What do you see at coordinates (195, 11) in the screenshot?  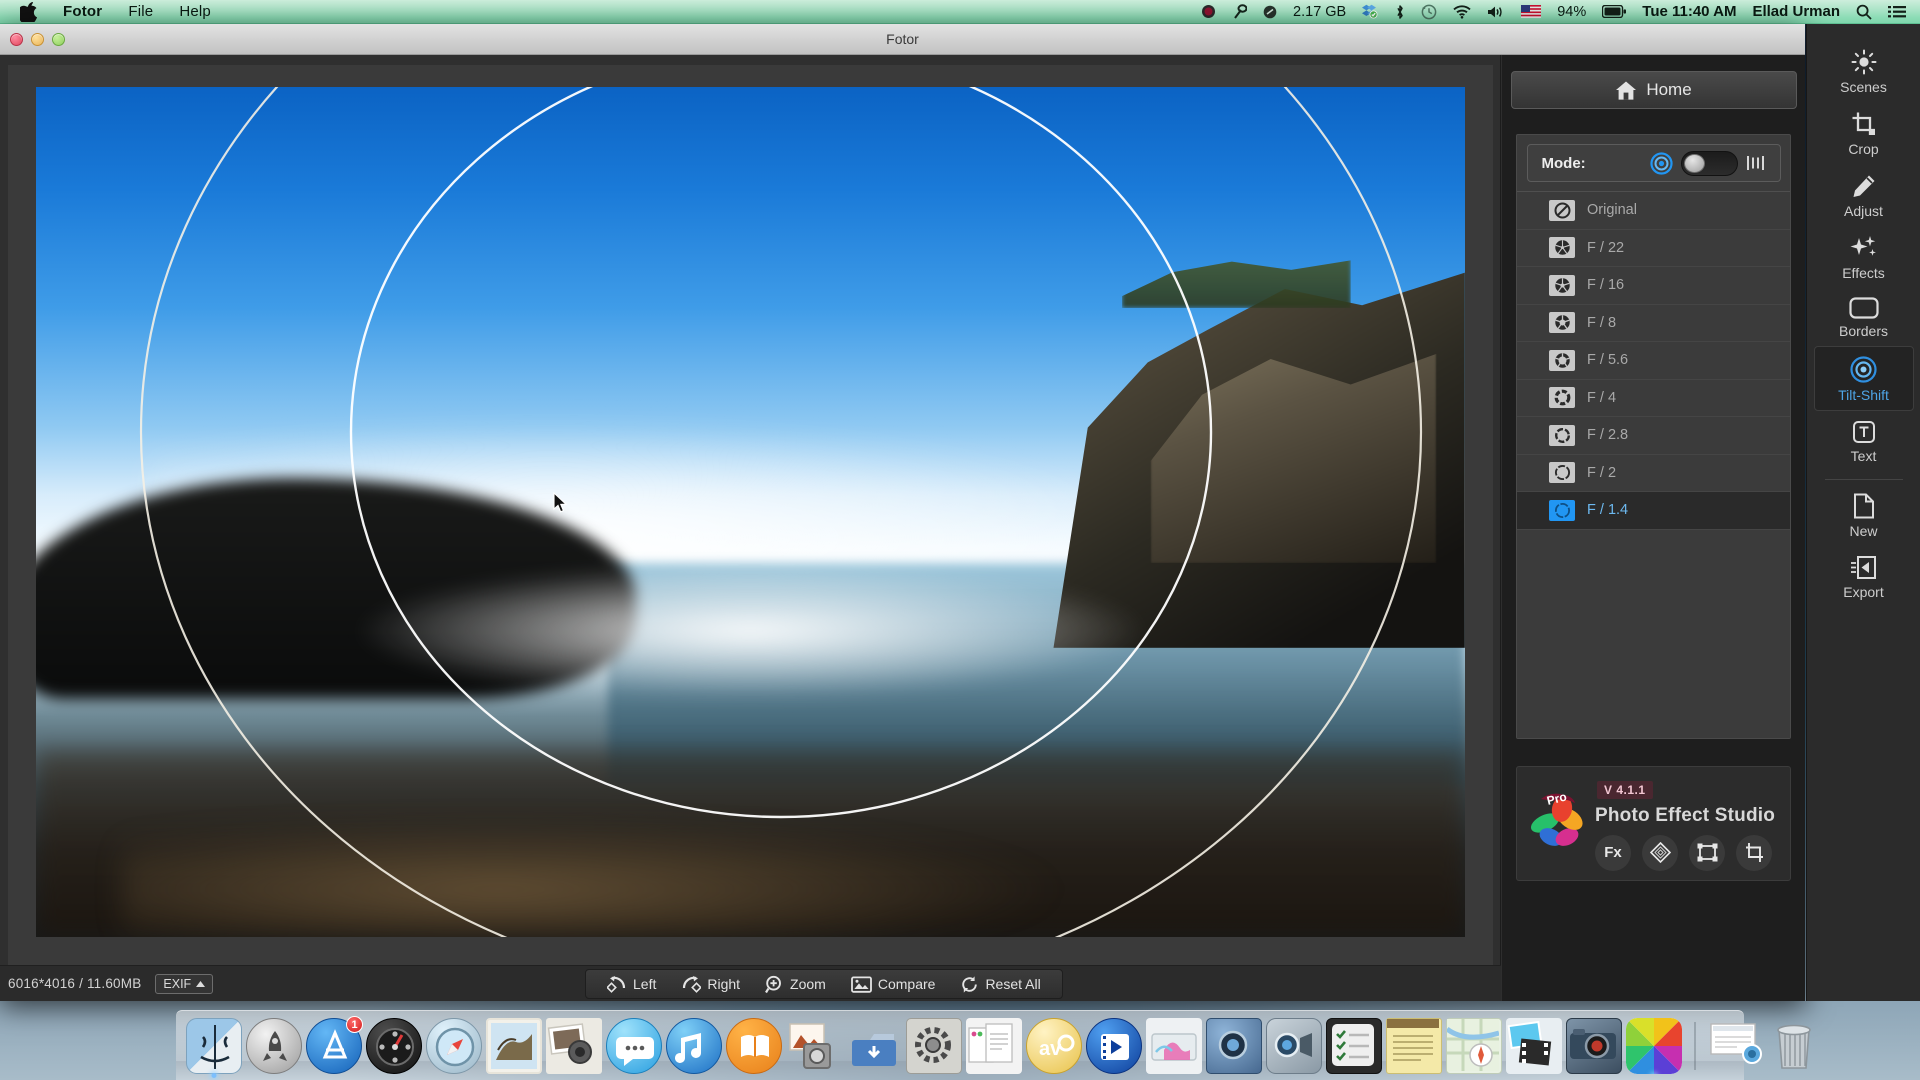 I see `menu-help: Help` at bounding box center [195, 11].